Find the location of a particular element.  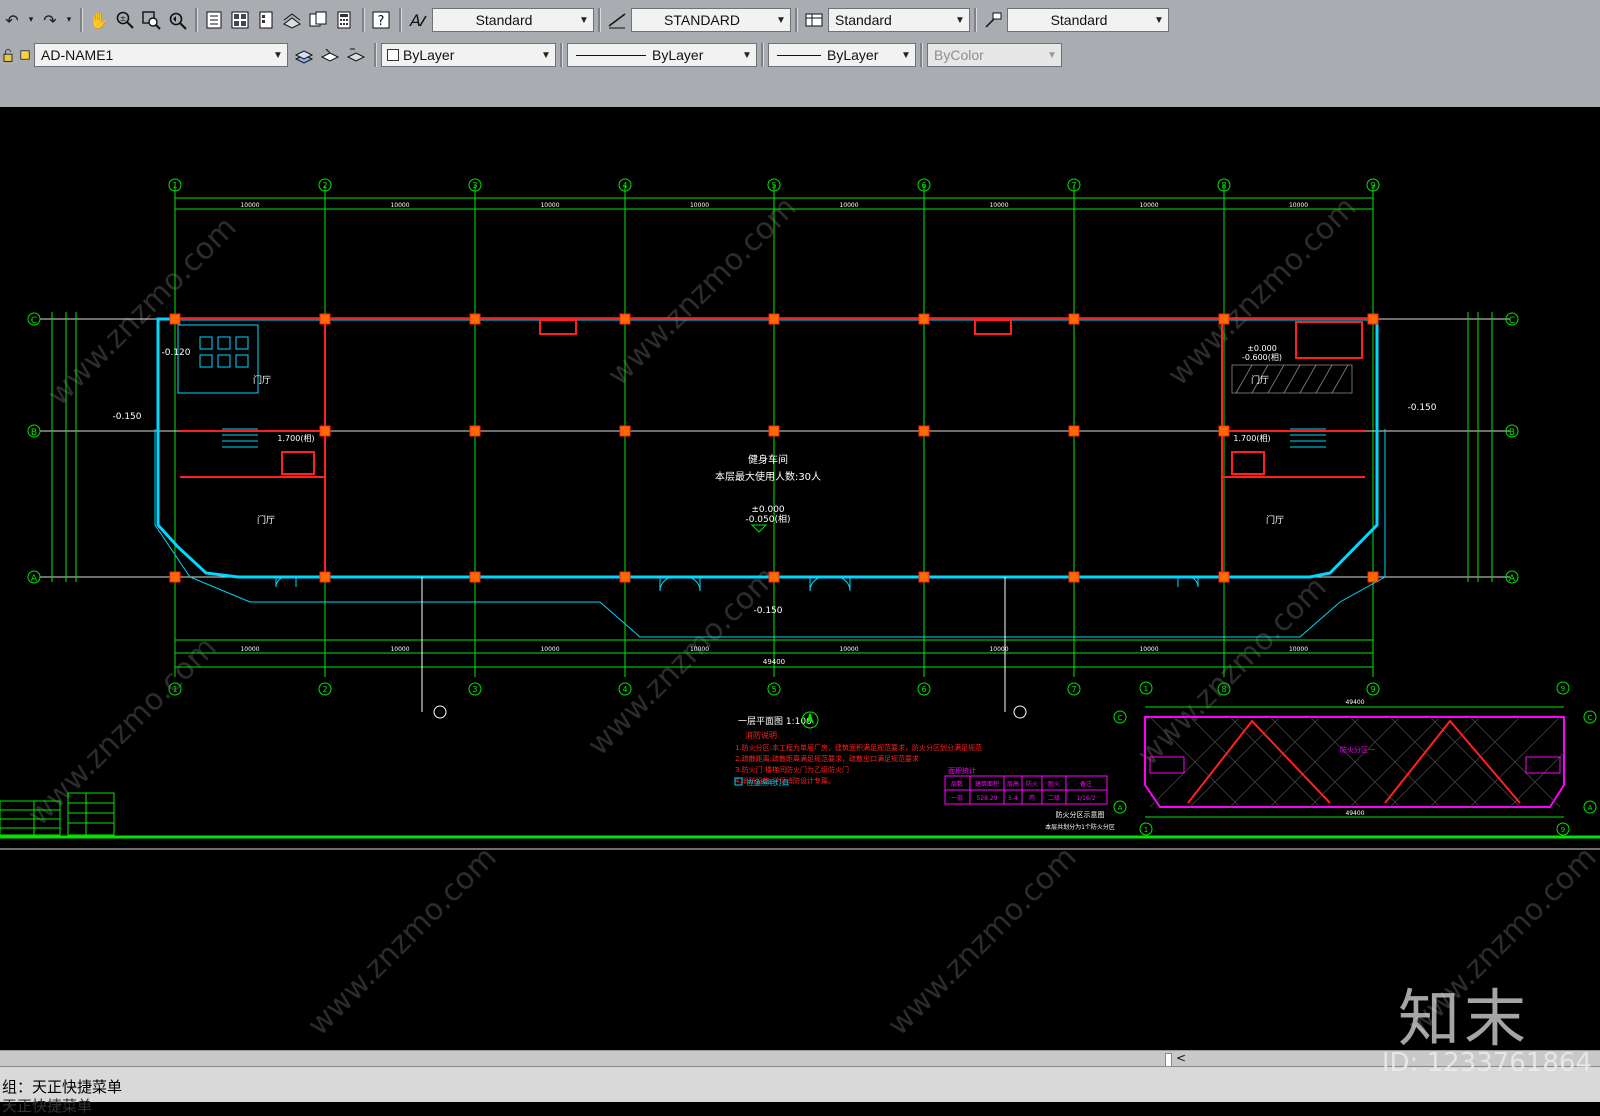

tool-palettes-icon is located at coordinates (266, 20).